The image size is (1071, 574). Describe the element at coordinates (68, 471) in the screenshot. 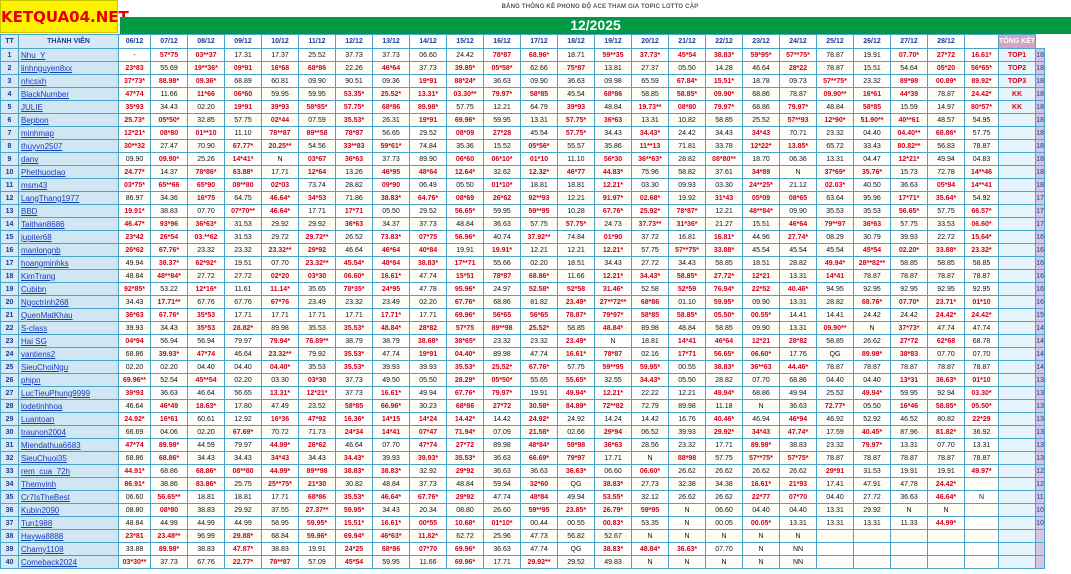

I see `member-link: rem_cua_72h` at that location.